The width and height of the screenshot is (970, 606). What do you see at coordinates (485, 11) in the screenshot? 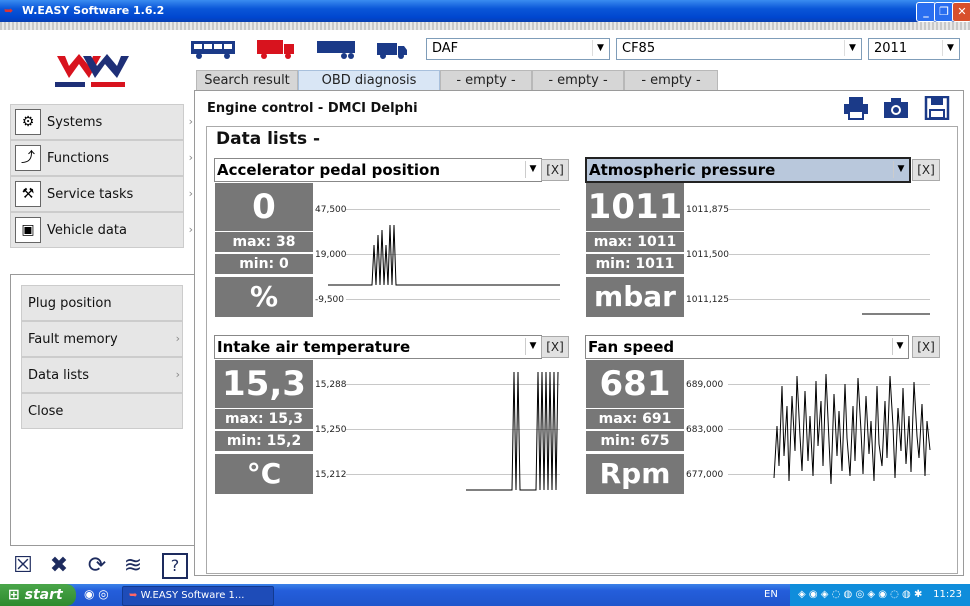
I see `title-bar: ➥ W.EASY Software 1.6.2 _ ❐ ✕` at bounding box center [485, 11].